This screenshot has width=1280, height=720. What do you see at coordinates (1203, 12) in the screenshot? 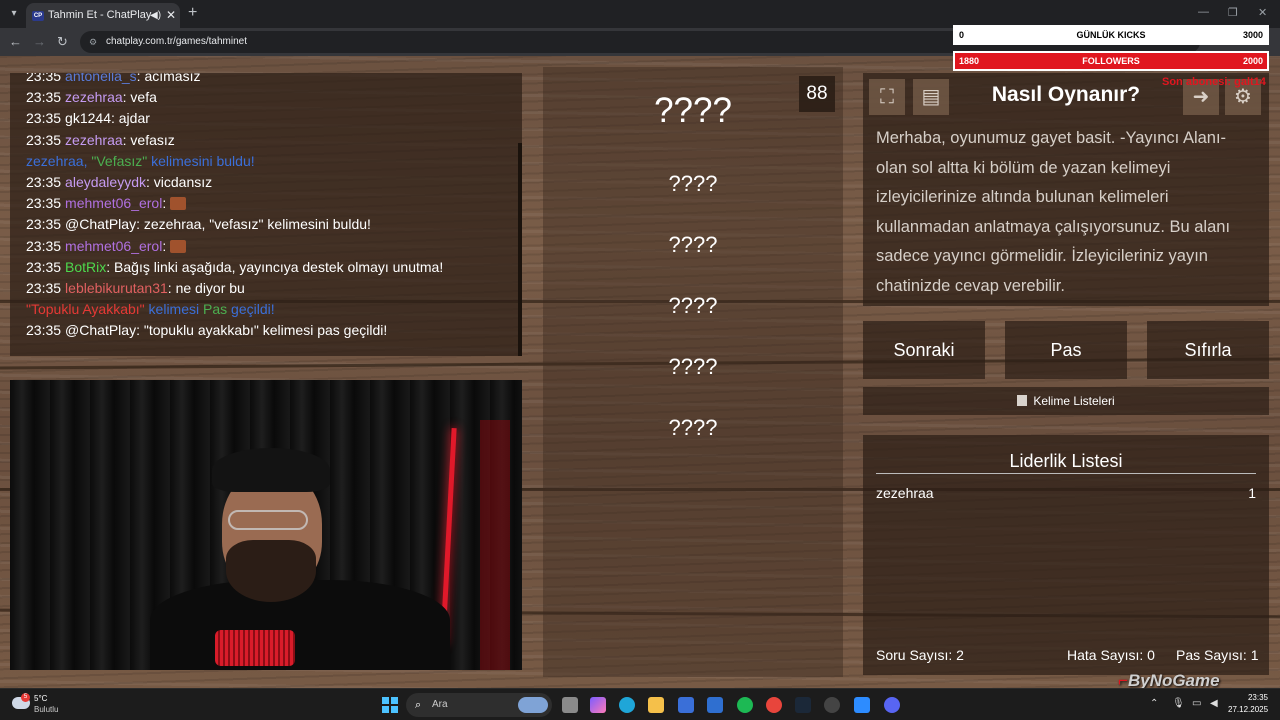
I see `minimize-icon: —` at bounding box center [1203, 12].